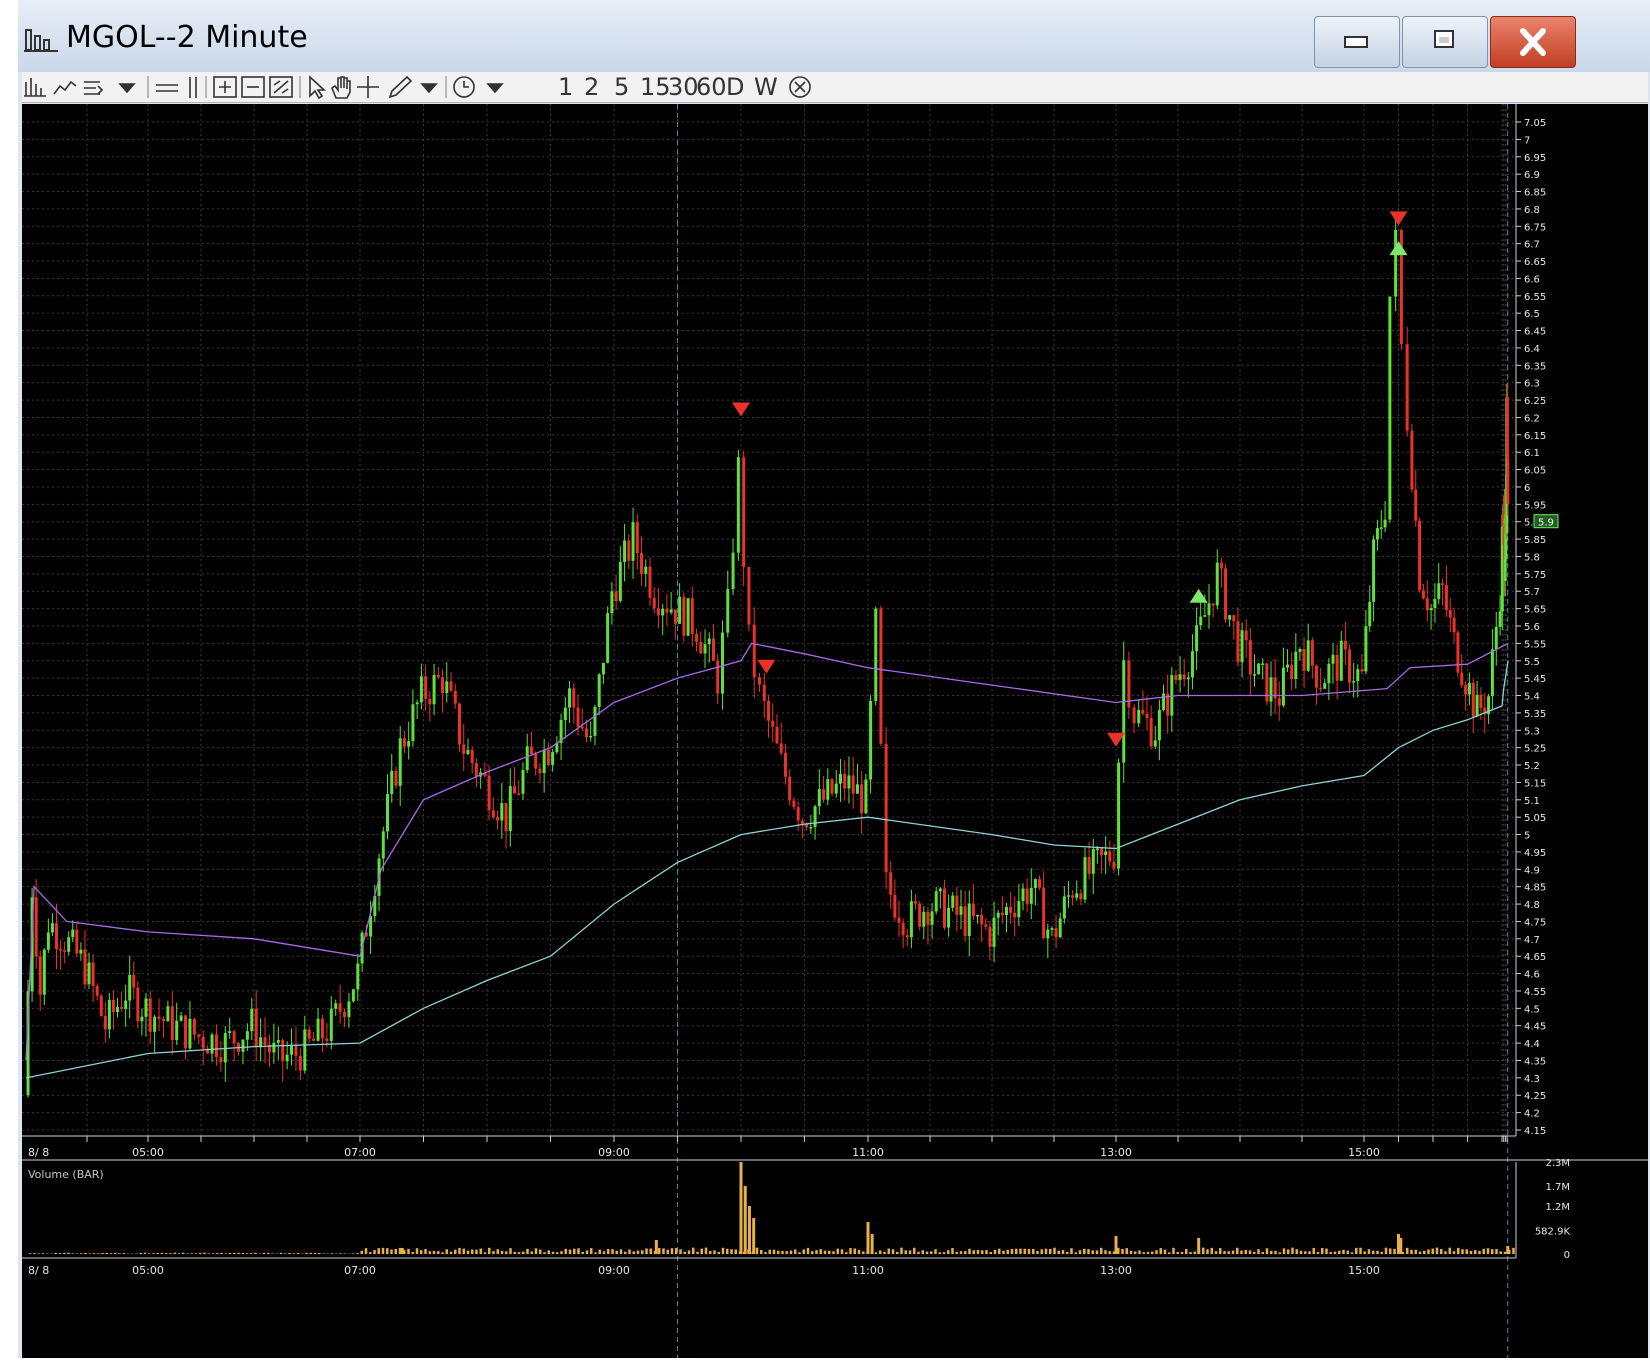 Image resolution: width=1650 pixels, height=1362 pixels. Describe the element at coordinates (1445, 42) in the screenshot. I see `maximize-button` at that location.